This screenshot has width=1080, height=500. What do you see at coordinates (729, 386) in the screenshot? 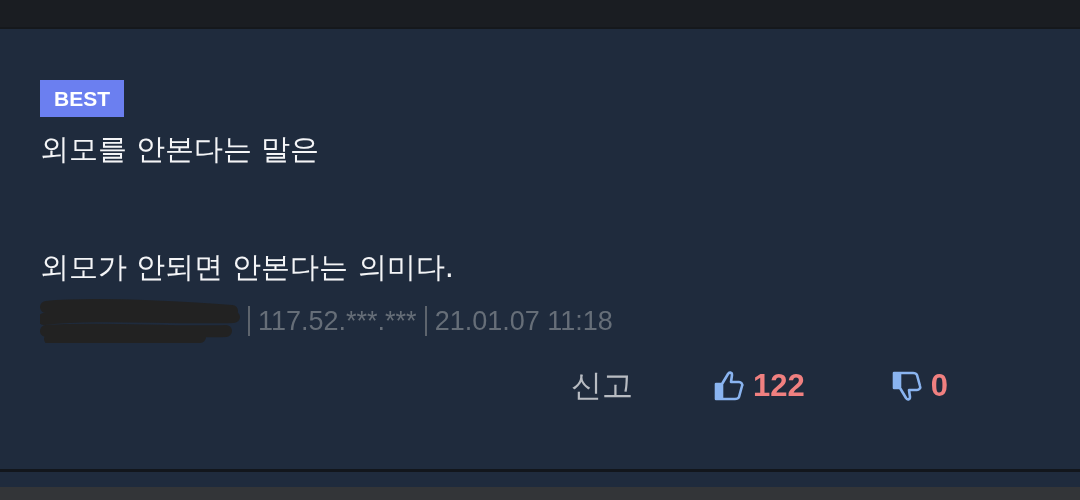
I see `thumbs-up-icon` at bounding box center [729, 386].